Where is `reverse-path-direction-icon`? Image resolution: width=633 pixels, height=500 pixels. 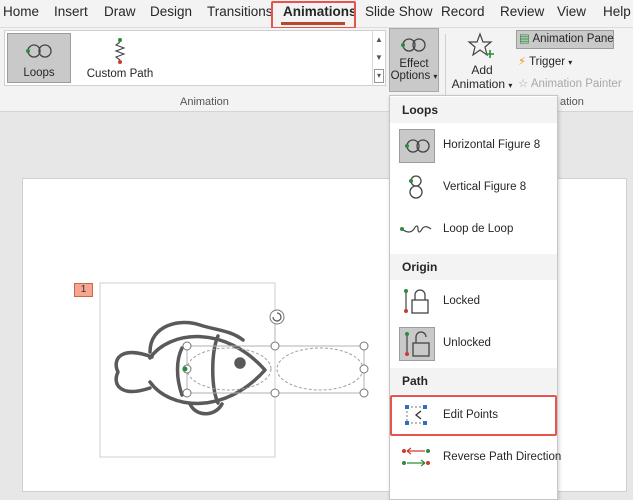
reverse-path-direction-icon is located at coordinates (417, 458).